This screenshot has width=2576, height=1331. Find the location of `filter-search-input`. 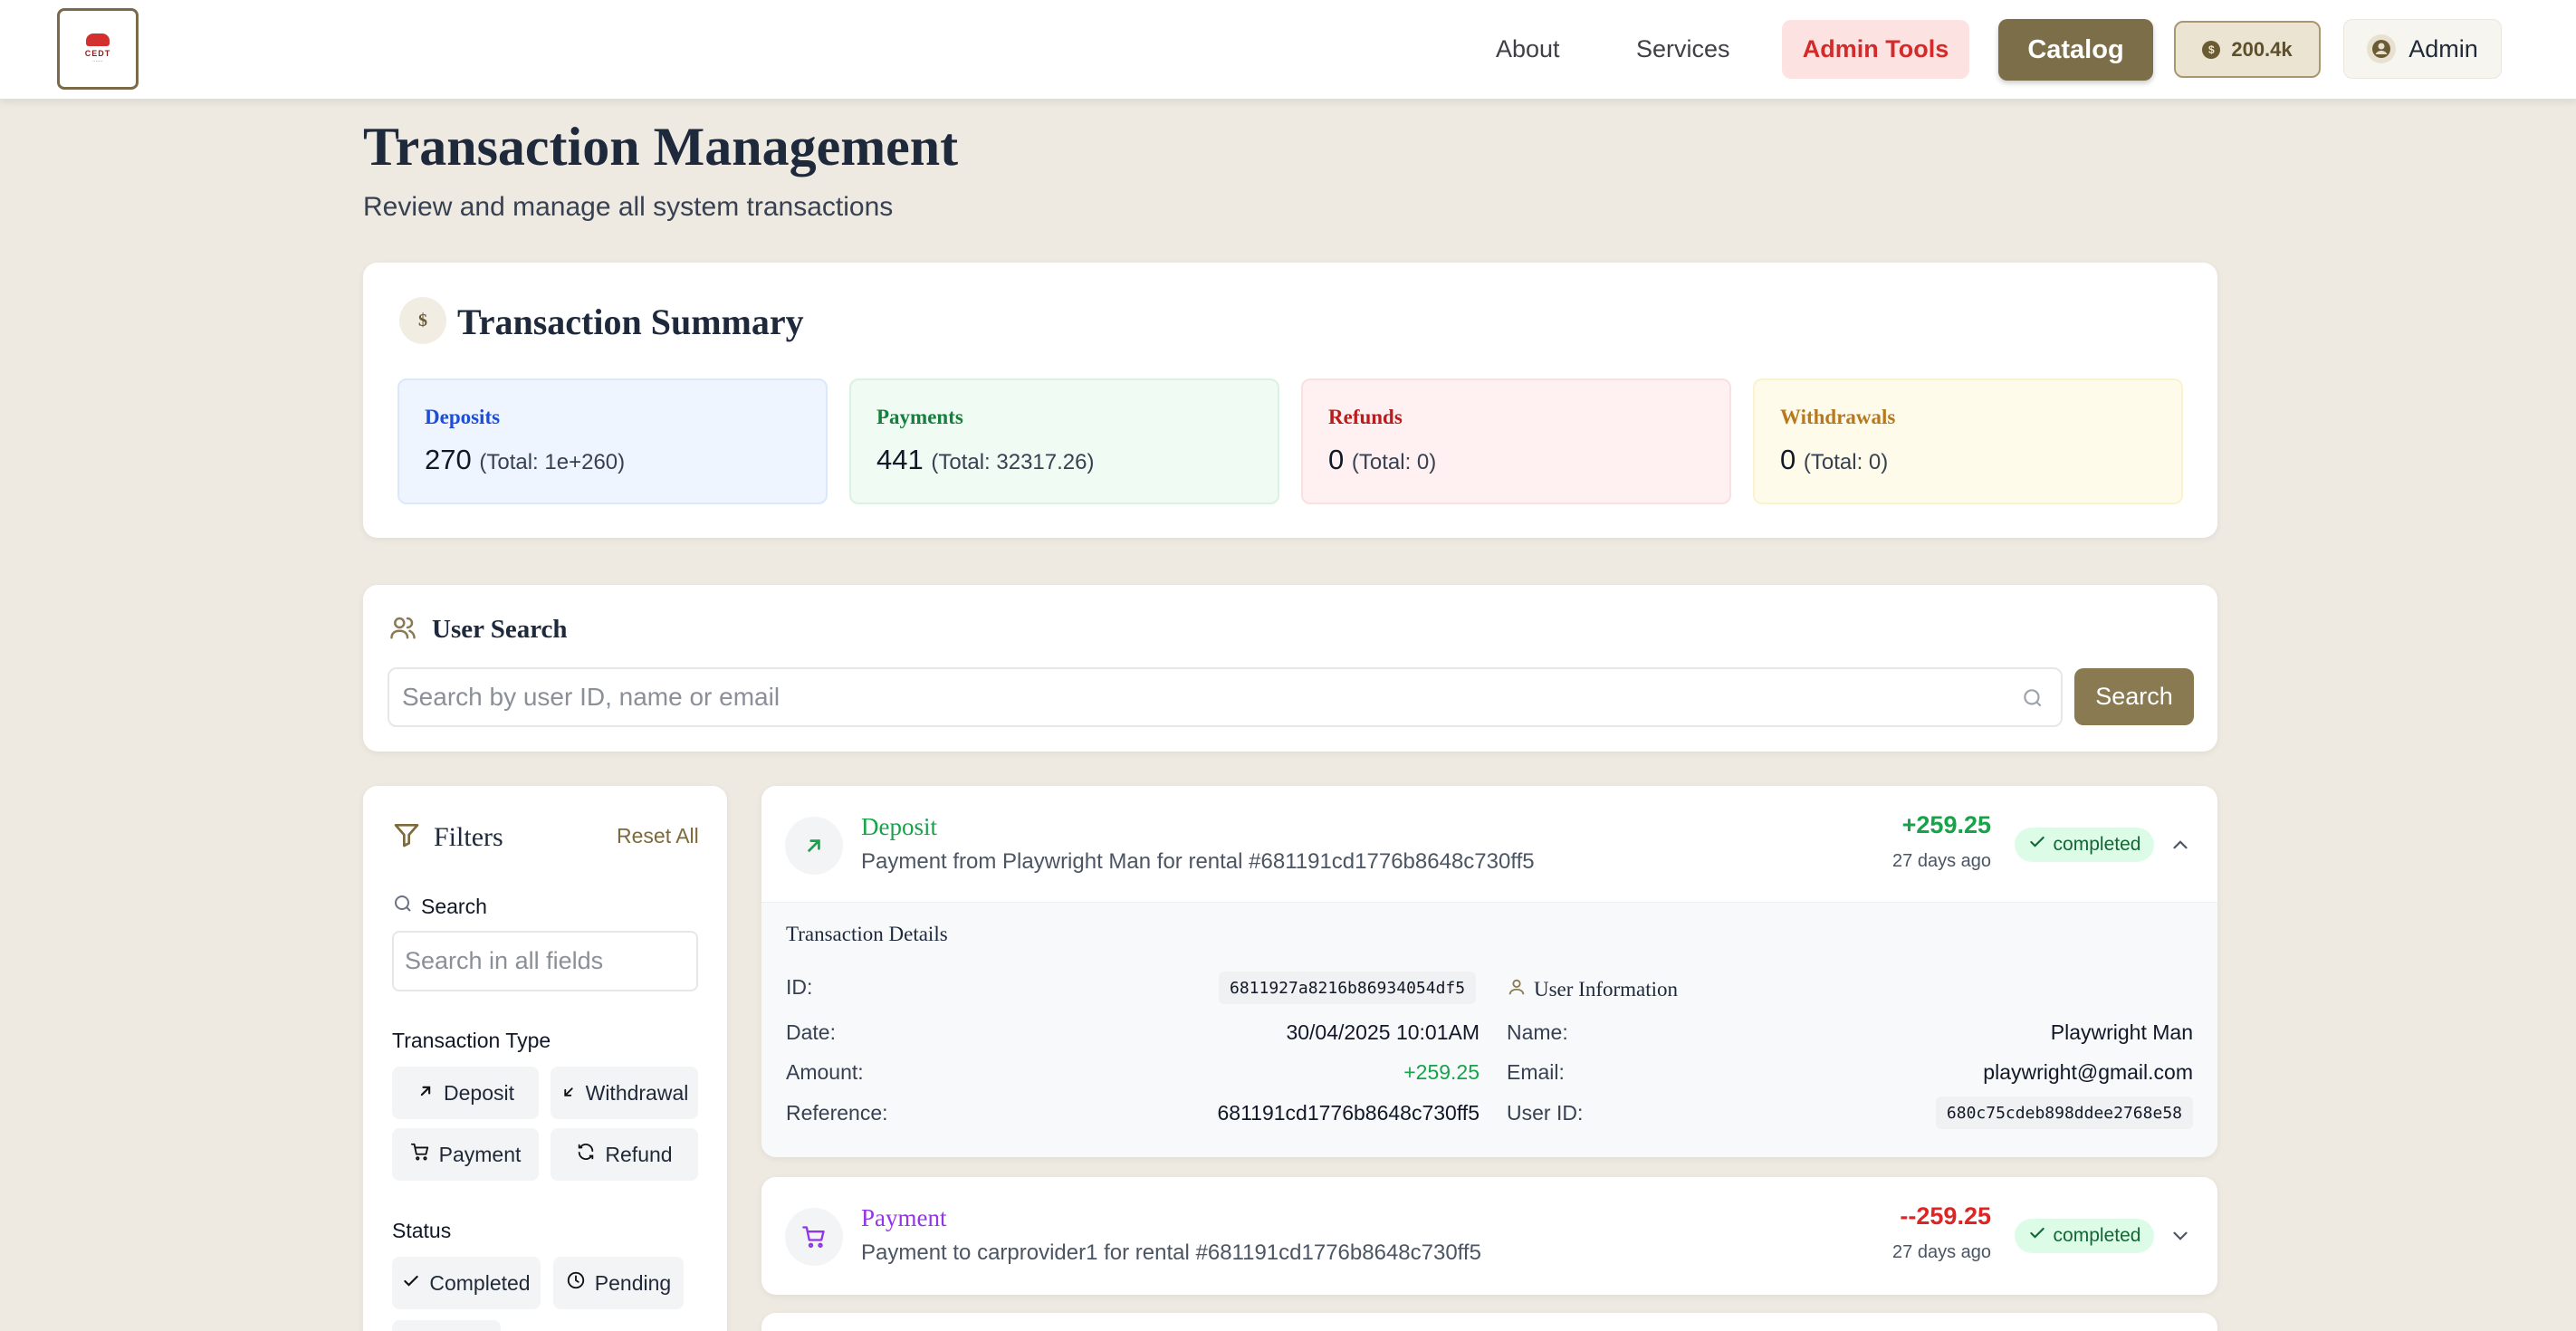

filter-search-input is located at coordinates (545, 961).